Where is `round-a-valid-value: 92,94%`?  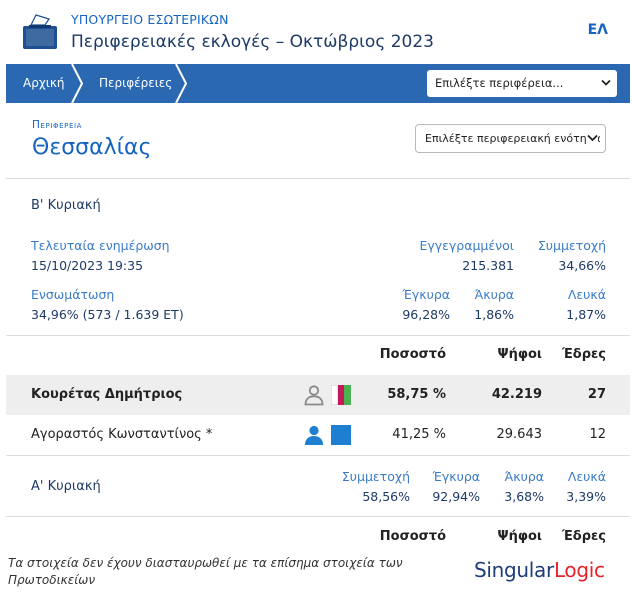
round-a-valid-value: 92,94% is located at coordinates (456, 496).